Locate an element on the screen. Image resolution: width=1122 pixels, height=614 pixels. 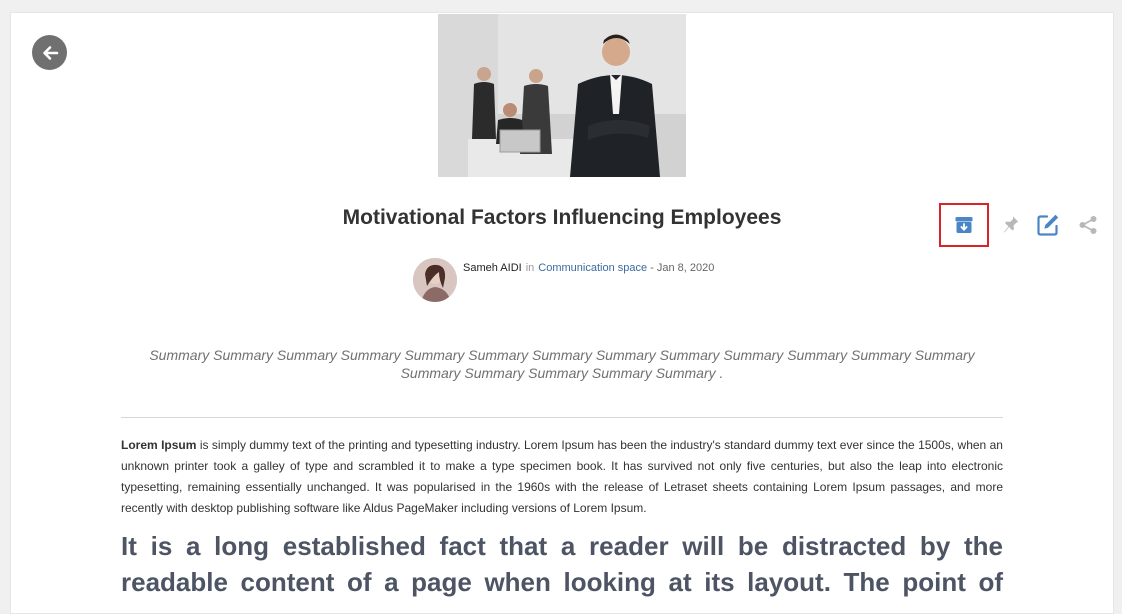
in-label: in is located at coordinates (530, 268).